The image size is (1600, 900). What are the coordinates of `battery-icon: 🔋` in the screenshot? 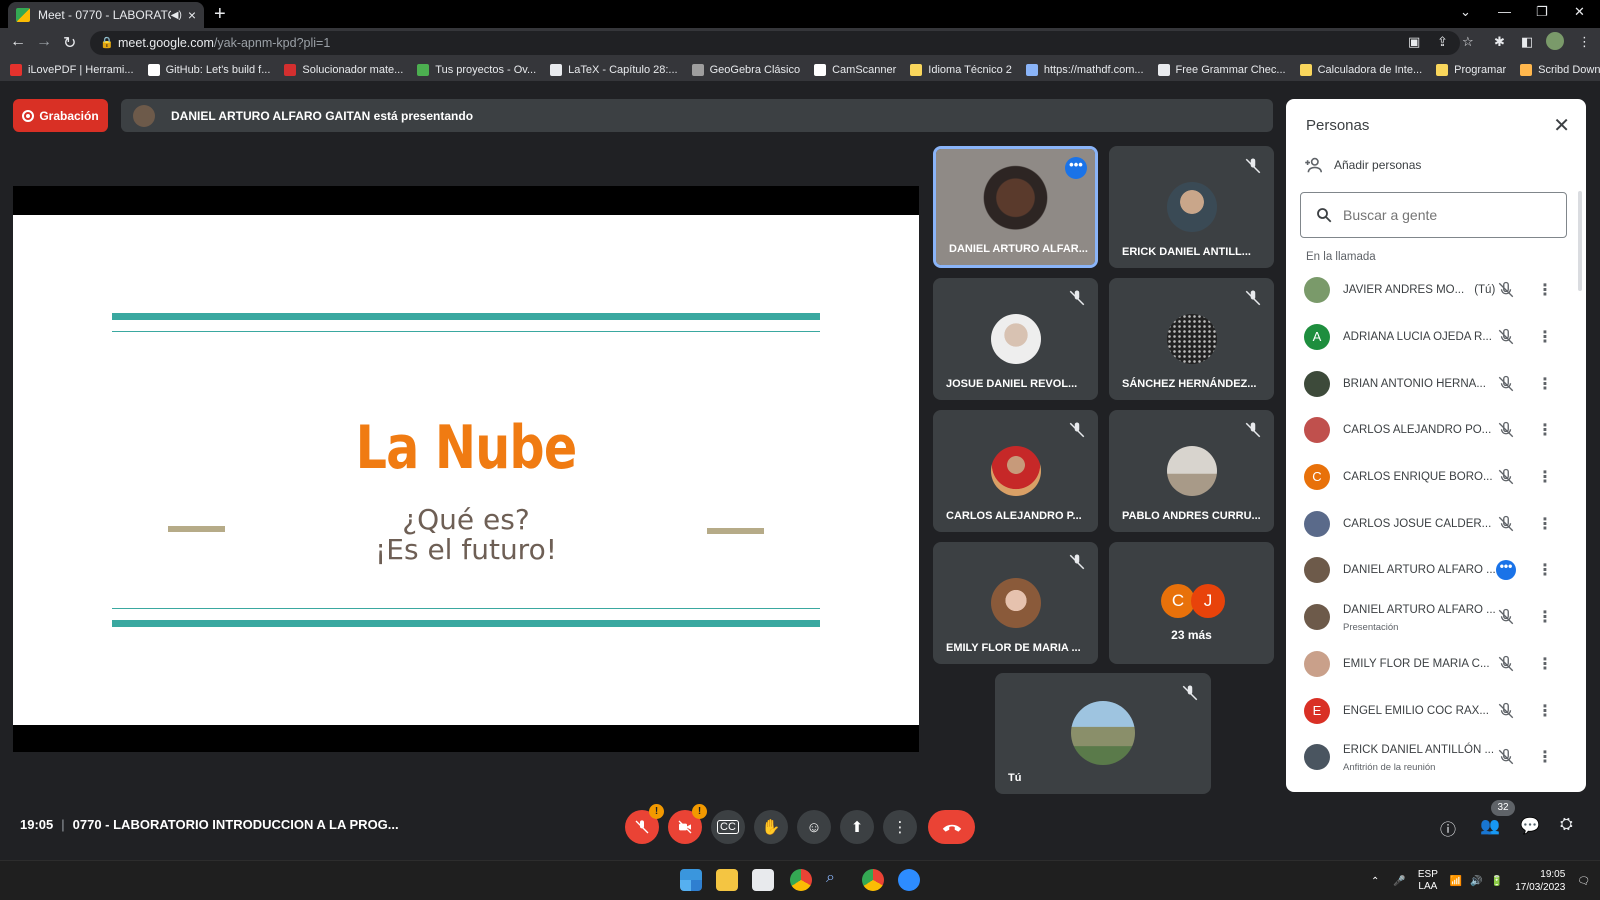 It's located at (1497, 881).